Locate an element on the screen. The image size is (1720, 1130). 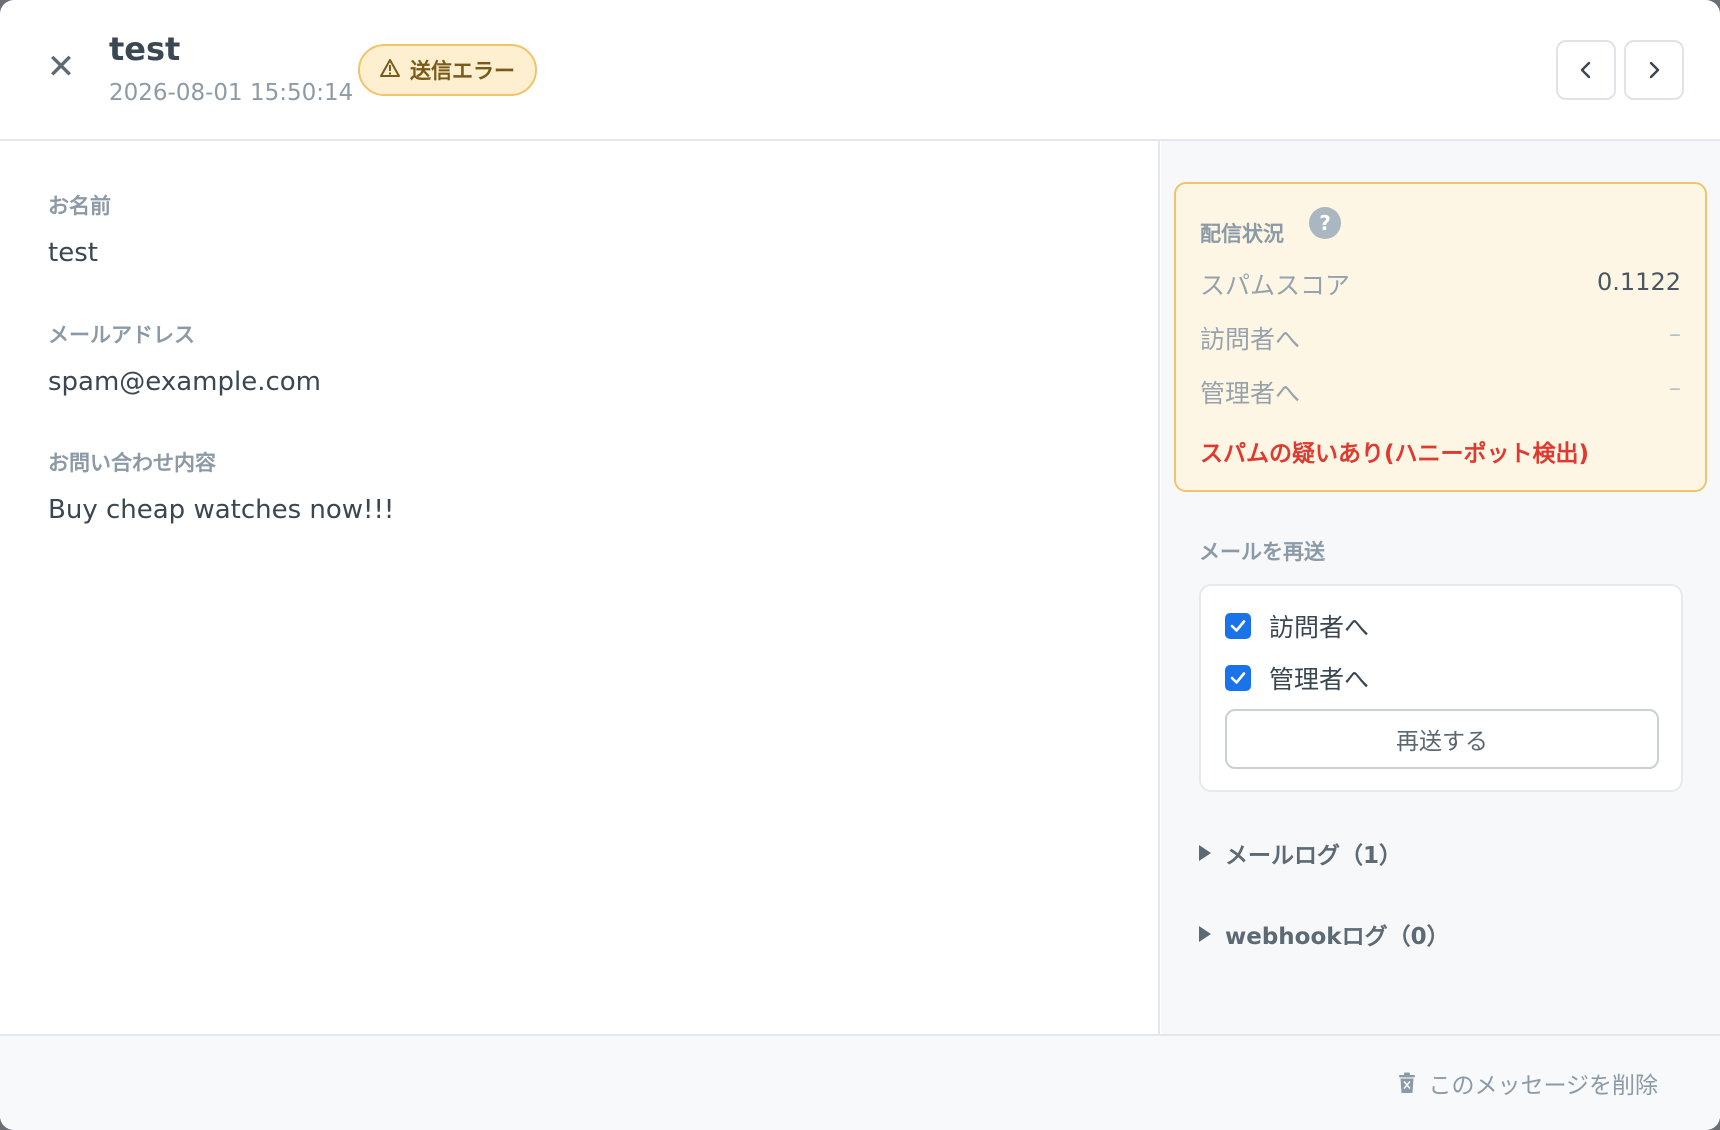
field-value-name: test is located at coordinates (73, 253).